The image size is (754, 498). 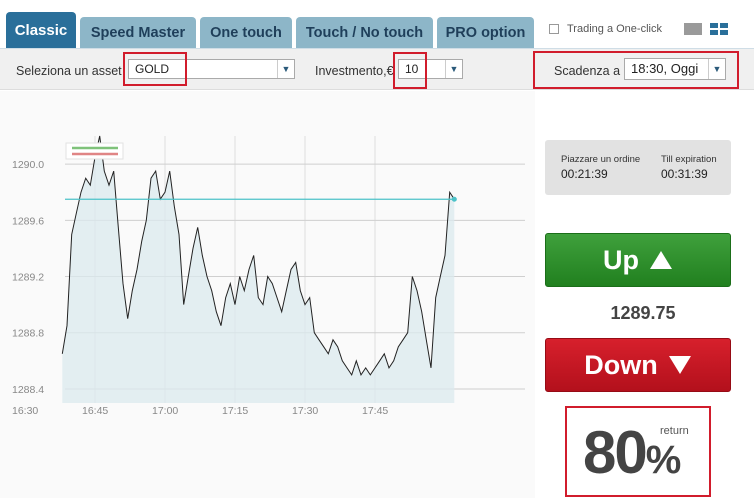 I want to click on single-view-icon, so click(x=693, y=29).